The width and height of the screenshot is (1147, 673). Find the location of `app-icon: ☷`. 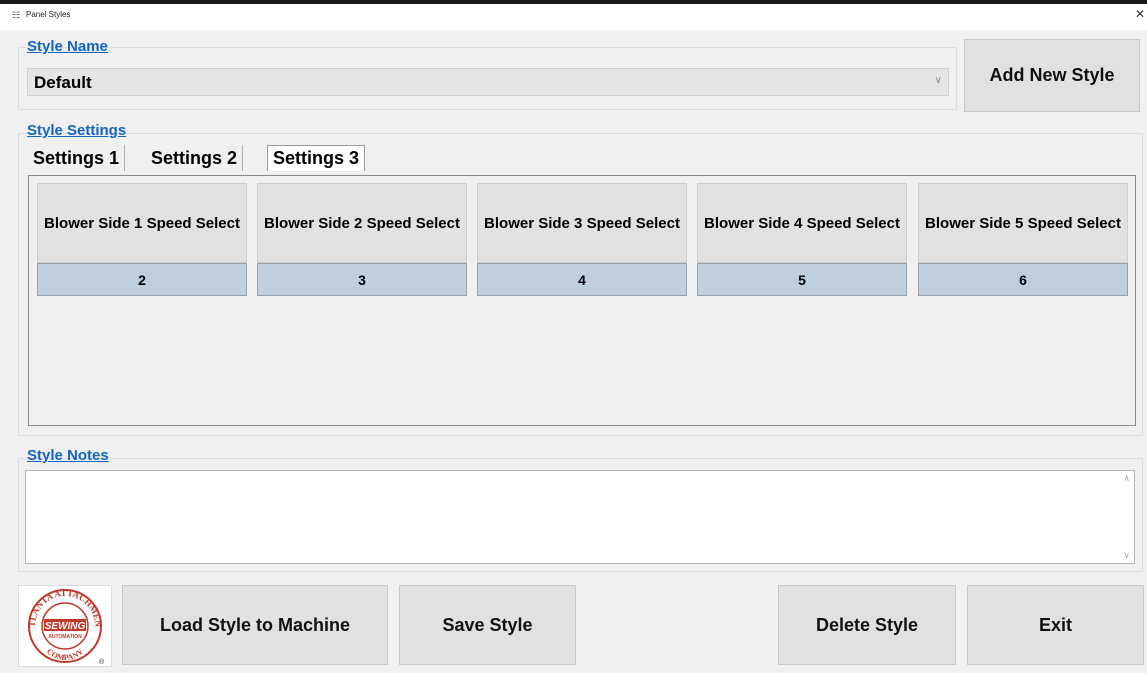

app-icon: ☷ is located at coordinates (16, 15).